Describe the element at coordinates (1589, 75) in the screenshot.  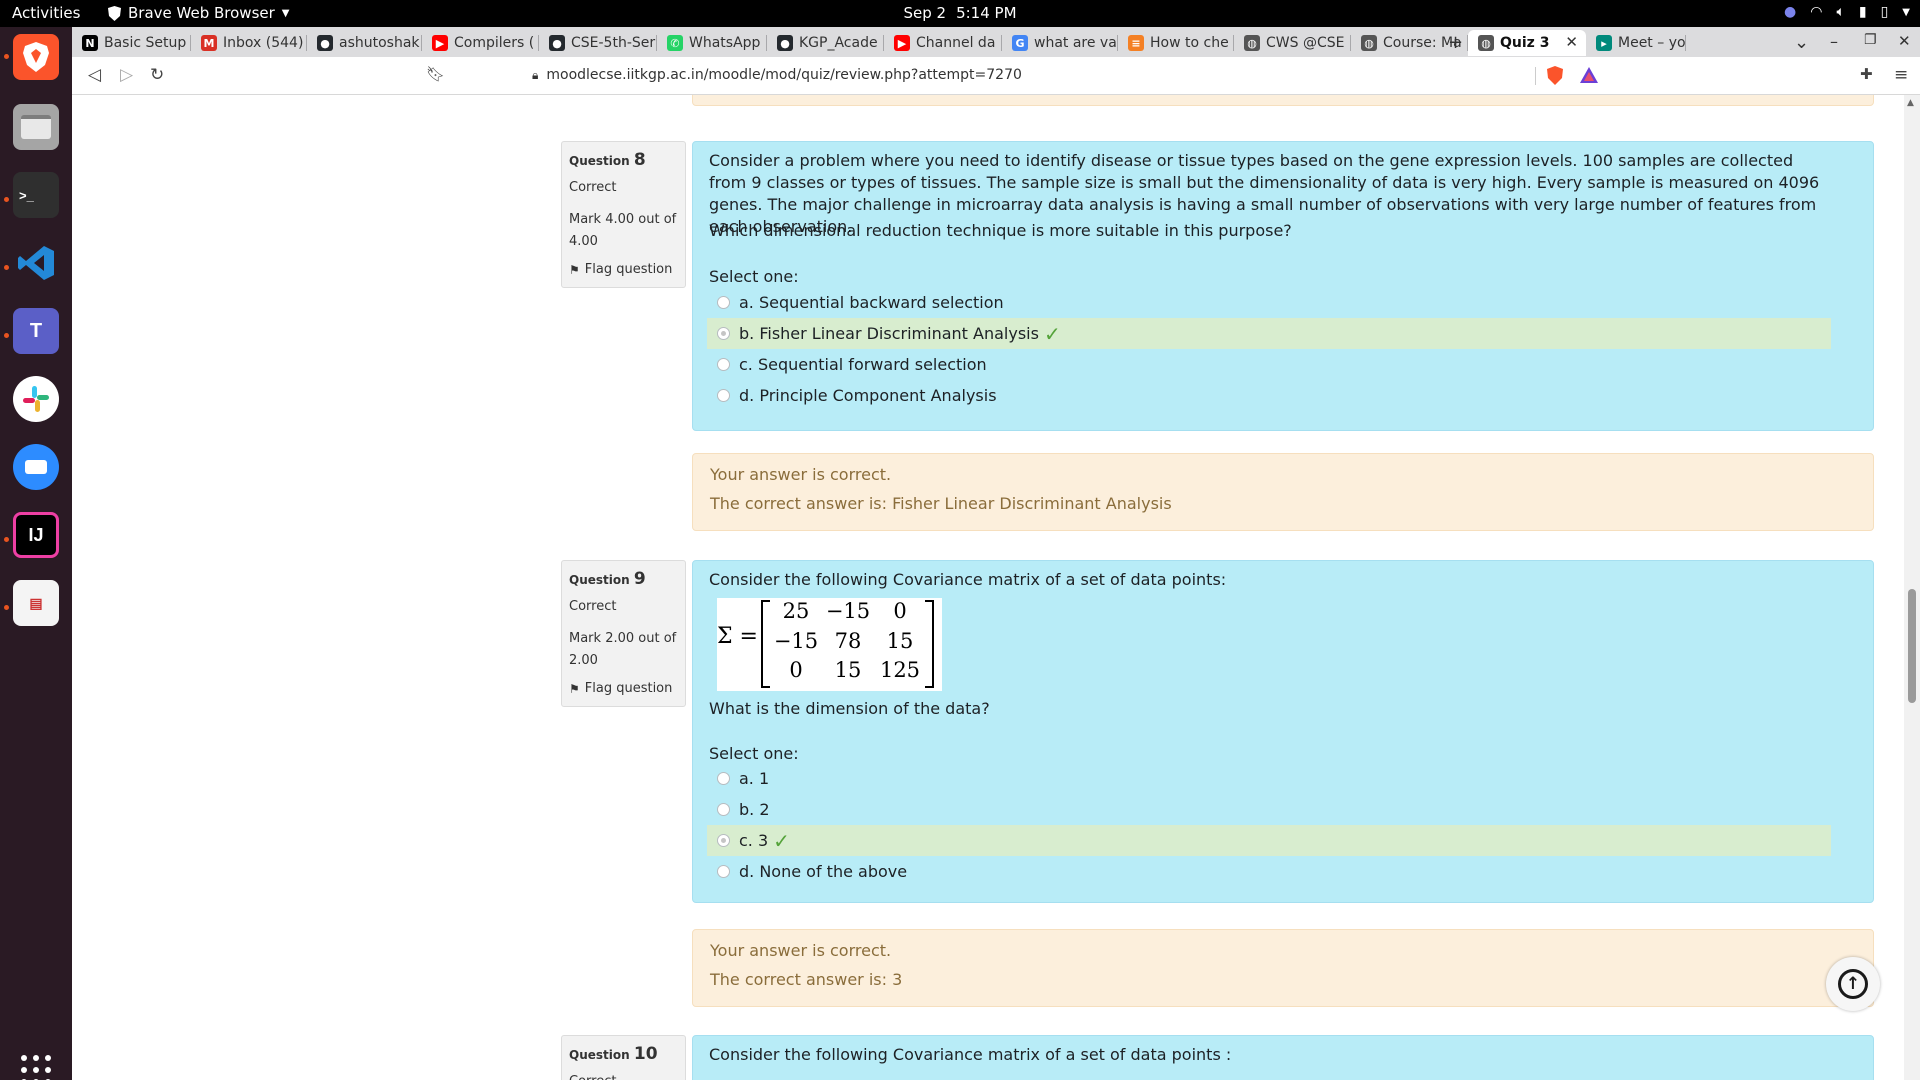
I see `brave-rewards-icon` at that location.